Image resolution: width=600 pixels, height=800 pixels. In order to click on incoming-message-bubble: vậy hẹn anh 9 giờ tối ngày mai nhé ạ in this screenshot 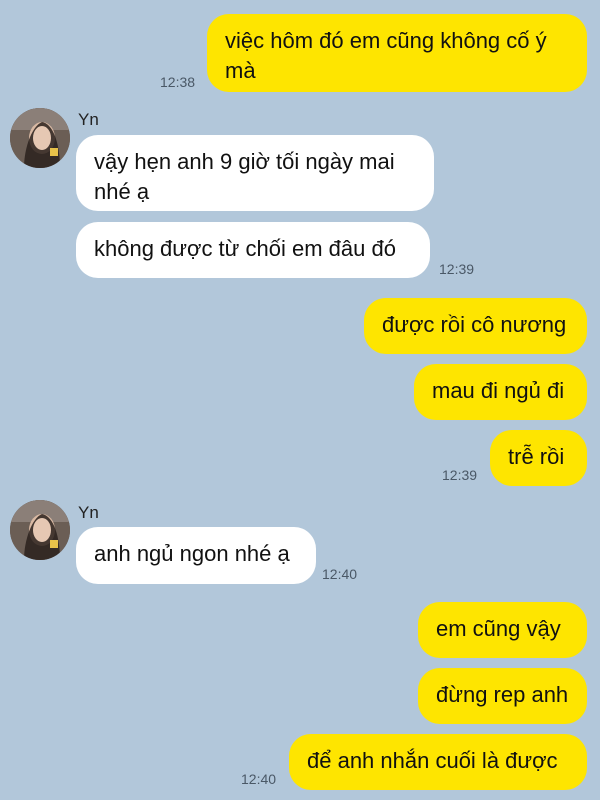, I will do `click(255, 173)`.